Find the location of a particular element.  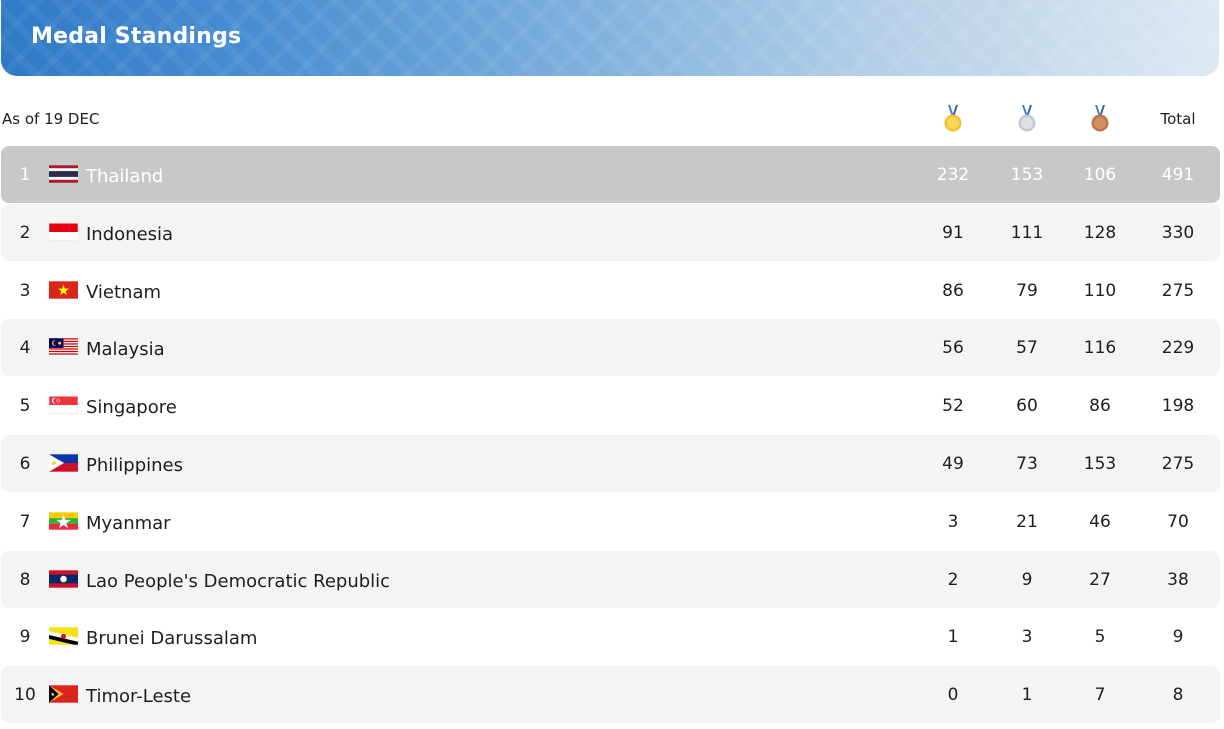

total-column-header: Total is located at coordinates (1178, 119).